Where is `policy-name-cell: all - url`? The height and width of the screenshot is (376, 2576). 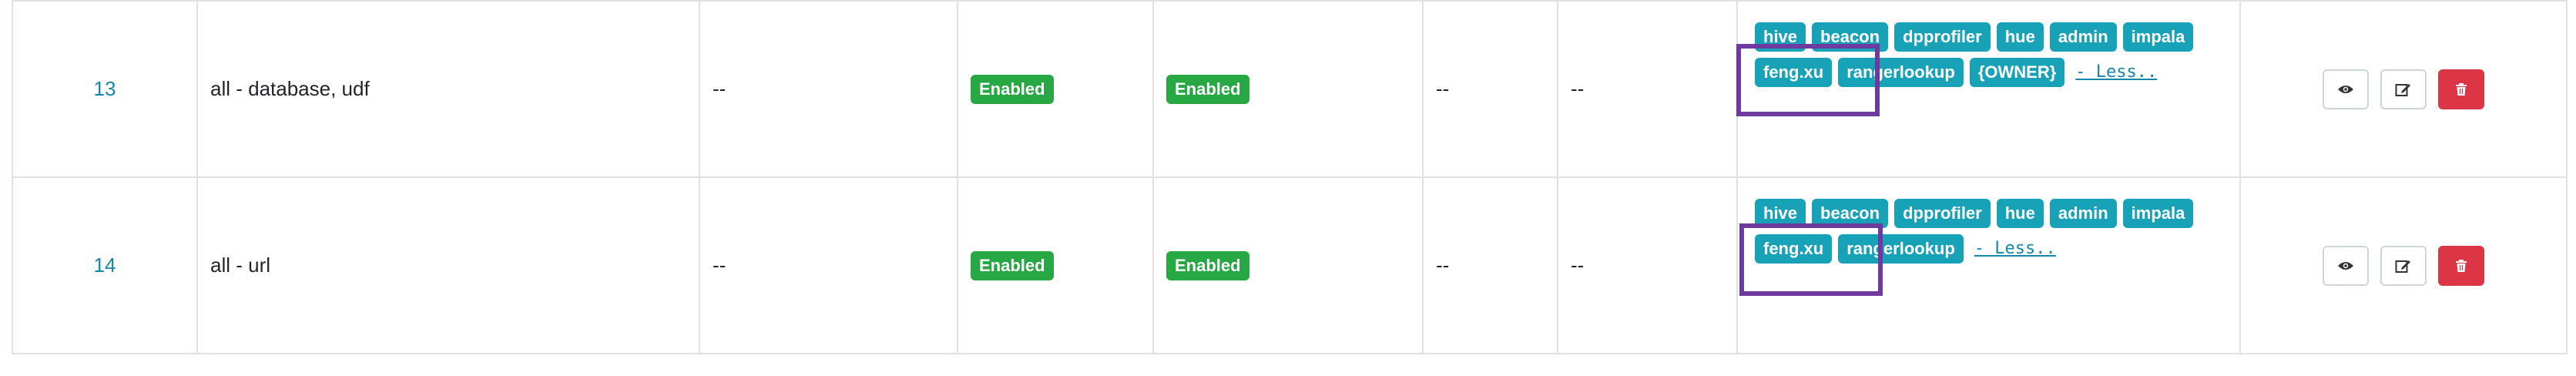
policy-name-cell: all - url is located at coordinates (448, 265).